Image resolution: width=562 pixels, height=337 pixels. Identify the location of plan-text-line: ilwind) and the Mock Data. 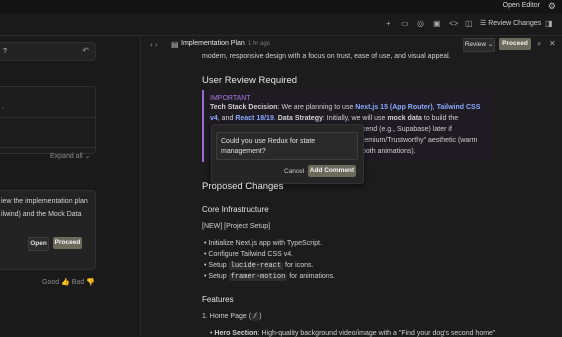
(41, 214).